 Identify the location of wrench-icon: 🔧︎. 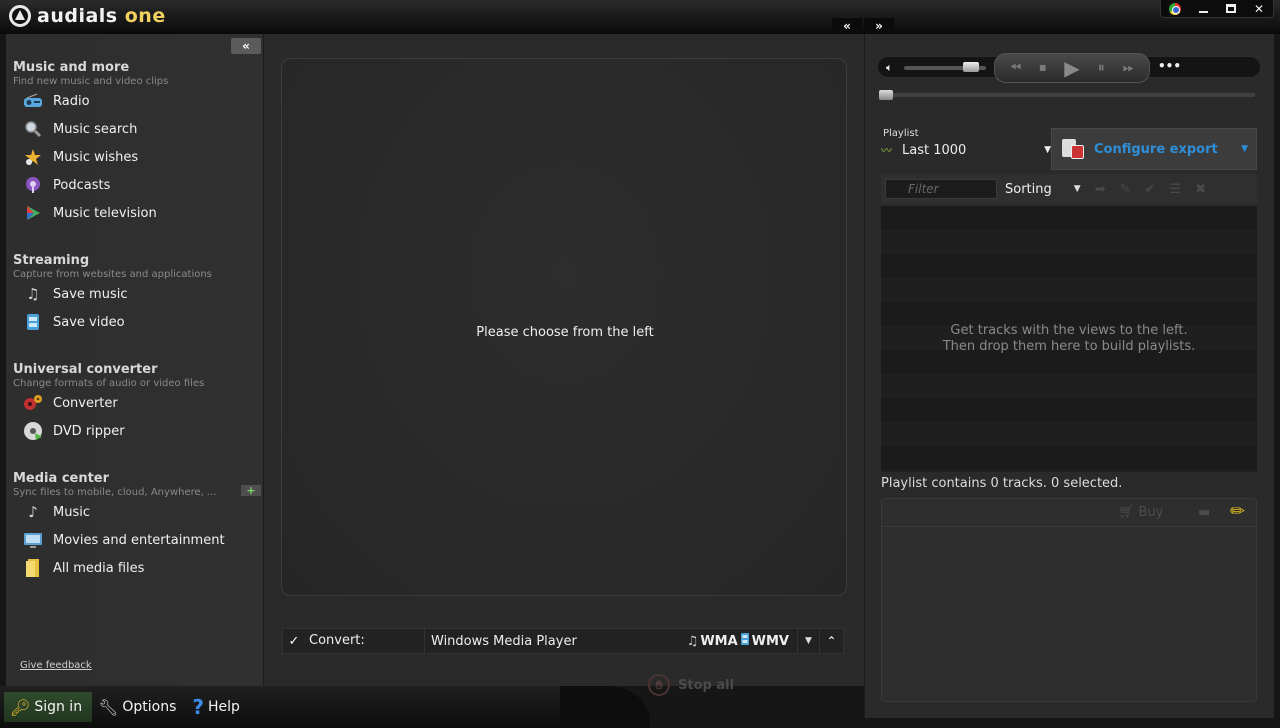
(108, 707).